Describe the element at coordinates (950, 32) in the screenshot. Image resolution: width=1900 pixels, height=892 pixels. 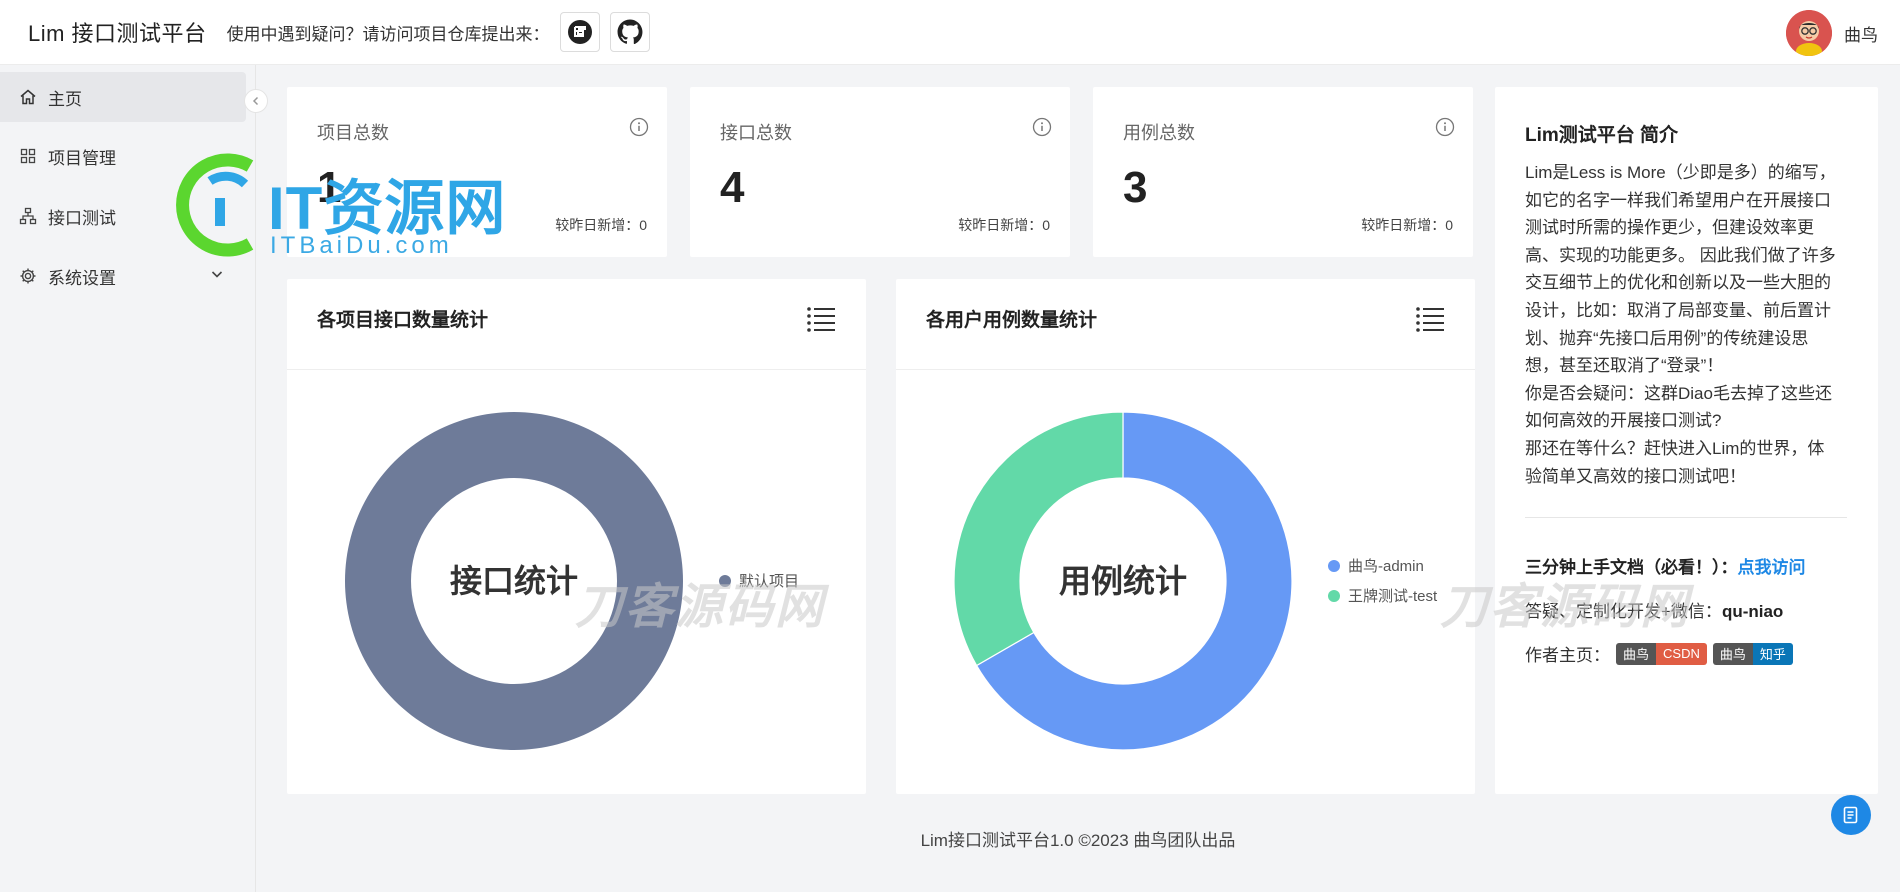
I see `top-header: Lim 接口测试平台 使用中遇到疑问？请访问项目仓库提出来： 曲鸟` at that location.